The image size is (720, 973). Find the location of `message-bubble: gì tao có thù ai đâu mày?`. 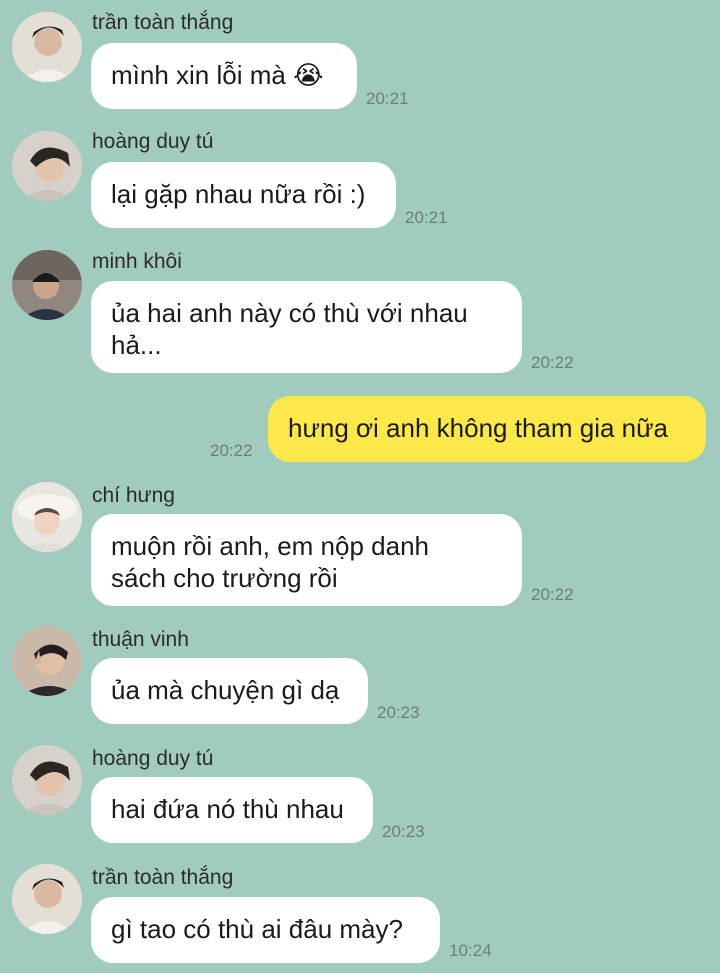

message-bubble: gì tao có thù ai đâu mày? is located at coordinates (265, 930).